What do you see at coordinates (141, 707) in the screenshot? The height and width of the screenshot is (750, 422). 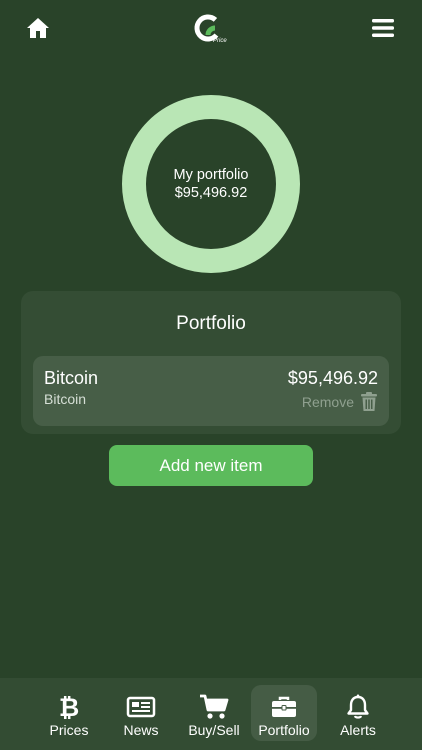 I see `newspaper-icon` at bounding box center [141, 707].